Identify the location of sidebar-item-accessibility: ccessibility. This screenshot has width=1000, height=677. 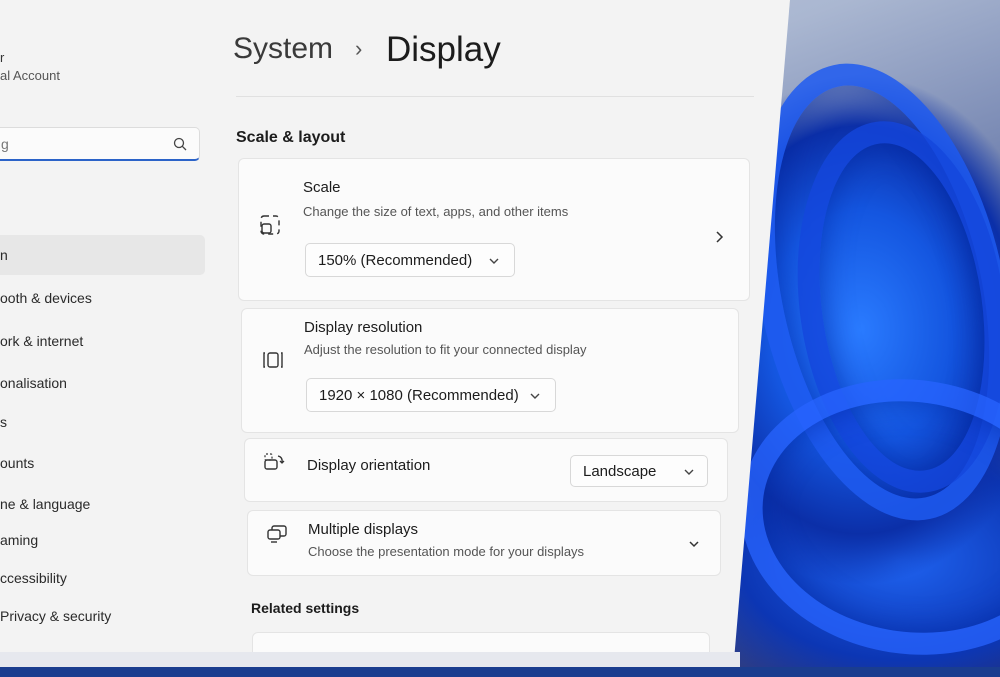
(33, 578).